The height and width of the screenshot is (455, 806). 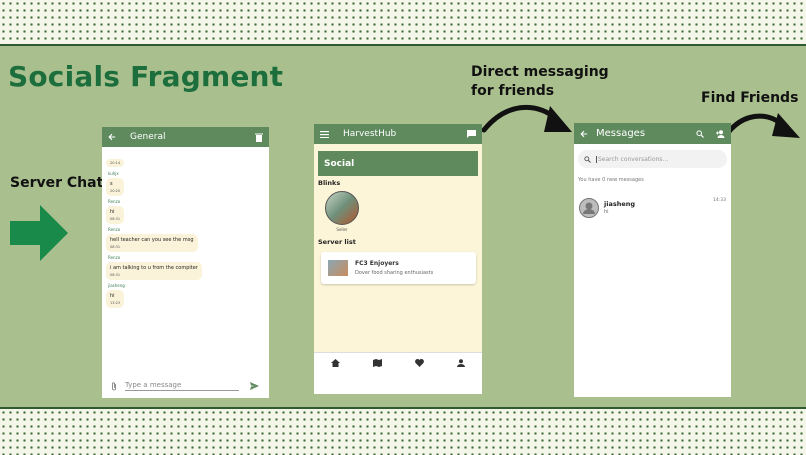 I want to click on delete-icon, so click(x=259, y=137).